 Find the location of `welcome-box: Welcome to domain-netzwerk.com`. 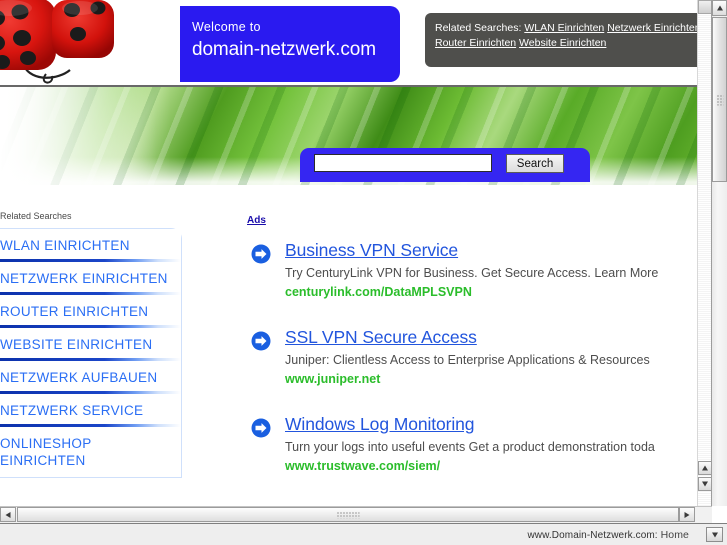

welcome-box: Welcome to domain-netzwerk.com is located at coordinates (290, 44).